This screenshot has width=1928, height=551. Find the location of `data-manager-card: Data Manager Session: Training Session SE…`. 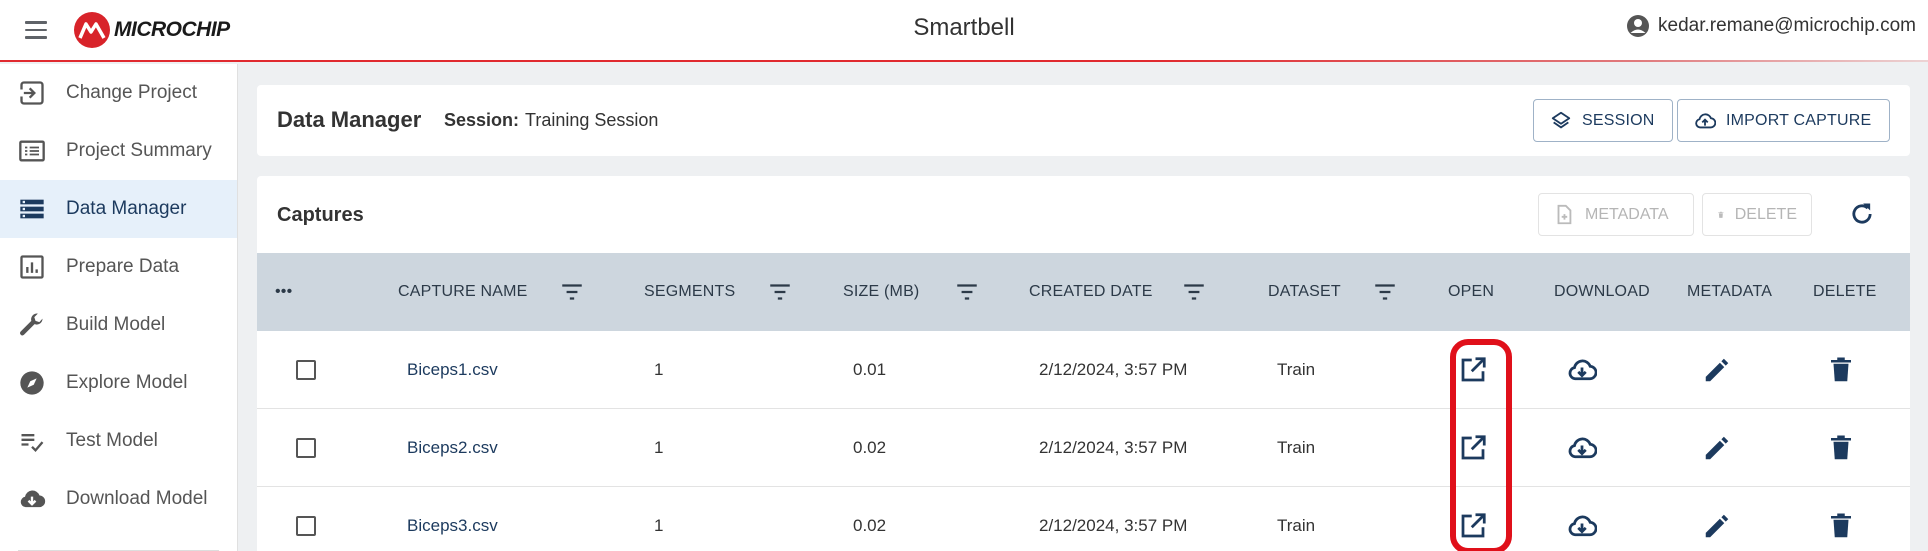

data-manager-card: Data Manager Session: Training Session SE… is located at coordinates (1083, 120).